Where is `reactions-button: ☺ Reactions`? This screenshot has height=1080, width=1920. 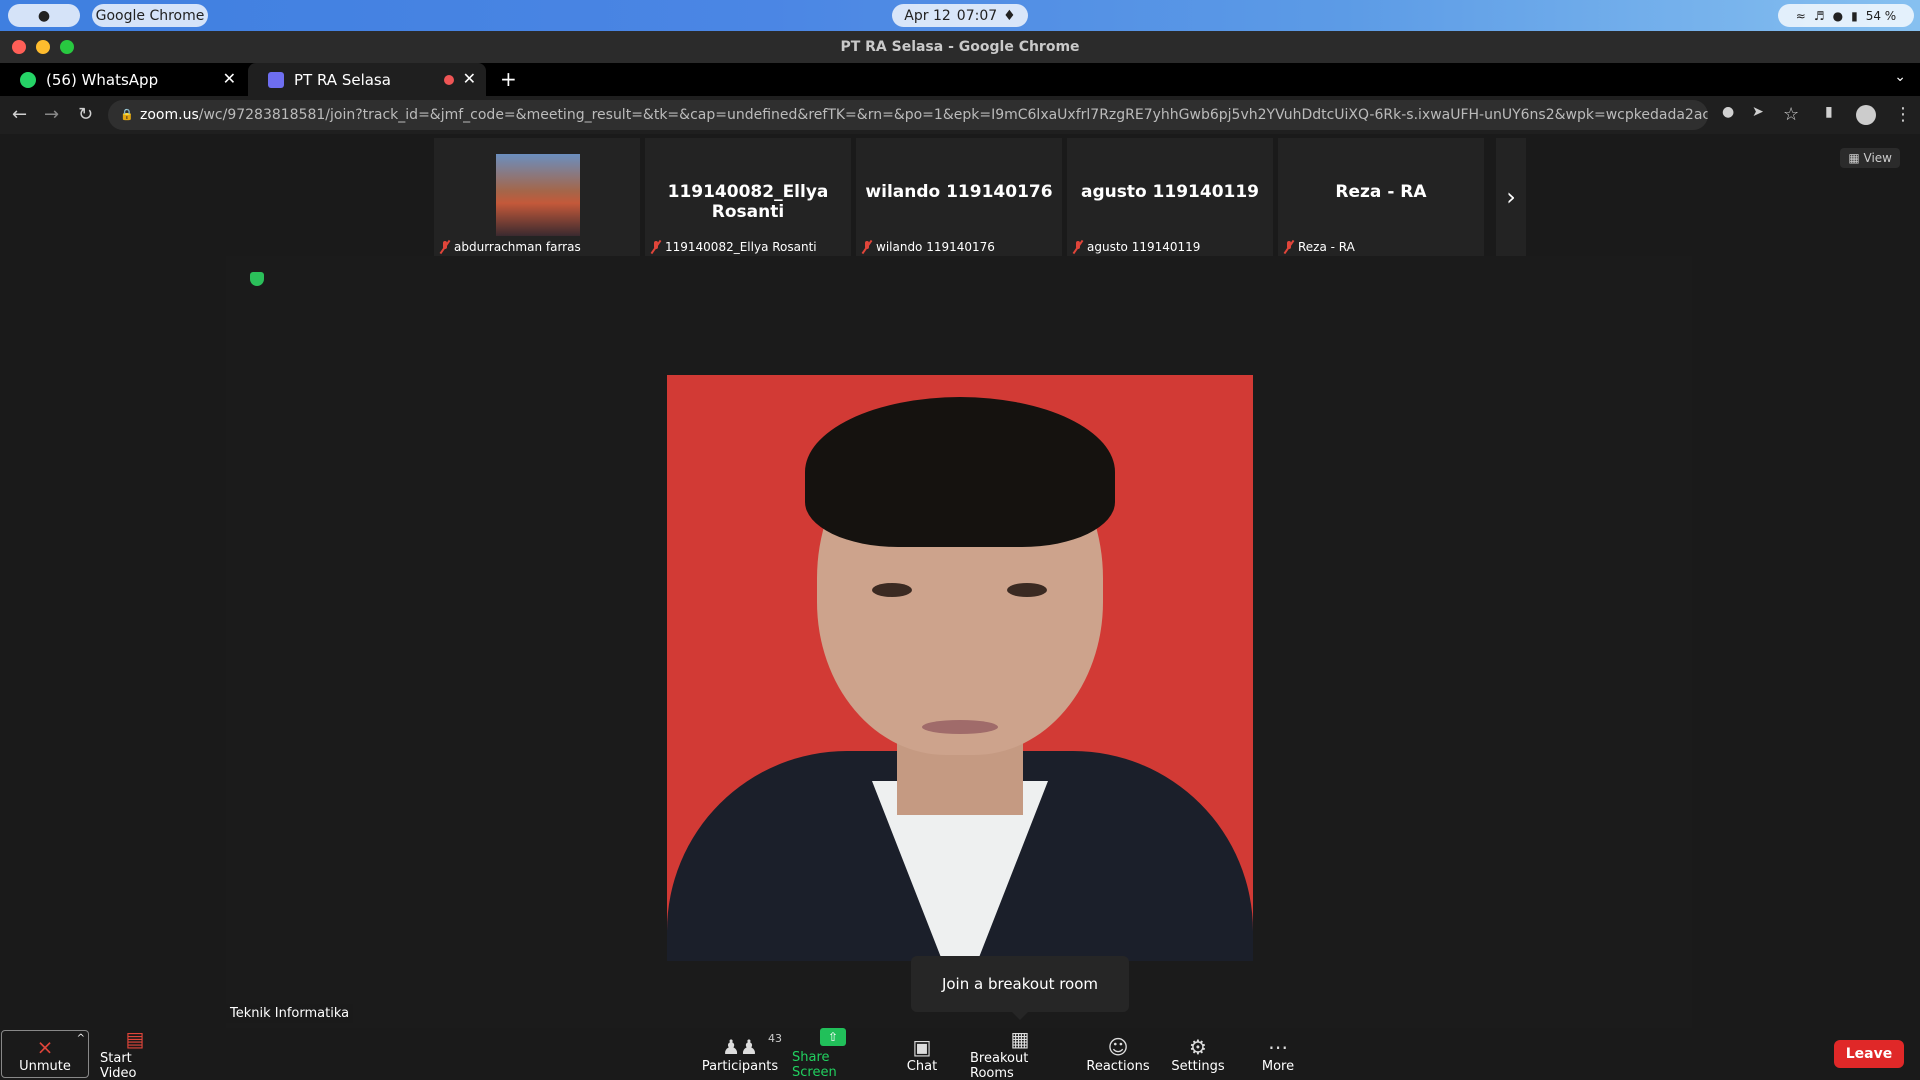 reactions-button: ☺ Reactions is located at coordinates (1118, 1054).